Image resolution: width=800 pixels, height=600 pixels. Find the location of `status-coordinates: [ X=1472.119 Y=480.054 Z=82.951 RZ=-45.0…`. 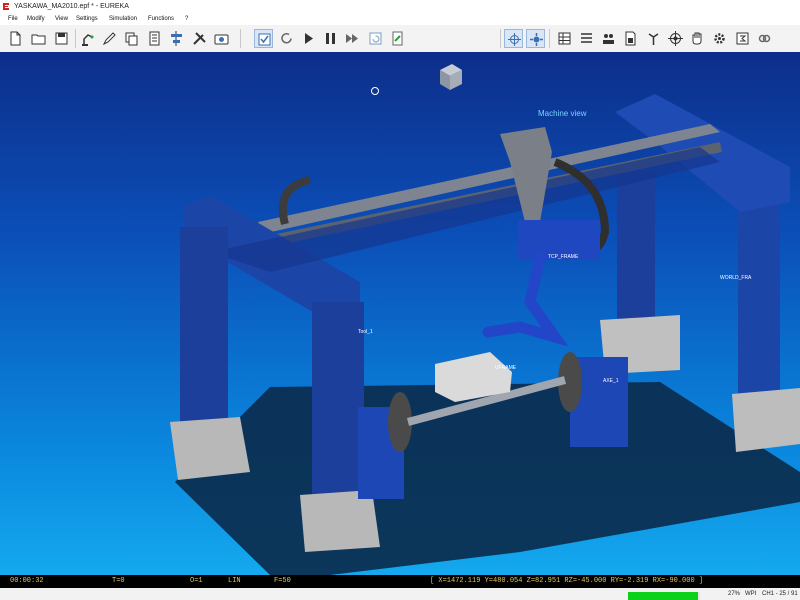

status-coordinates: [ X=1472.119 Y=480.054 Z=82.951 RZ=-45.0… is located at coordinates (567, 581).